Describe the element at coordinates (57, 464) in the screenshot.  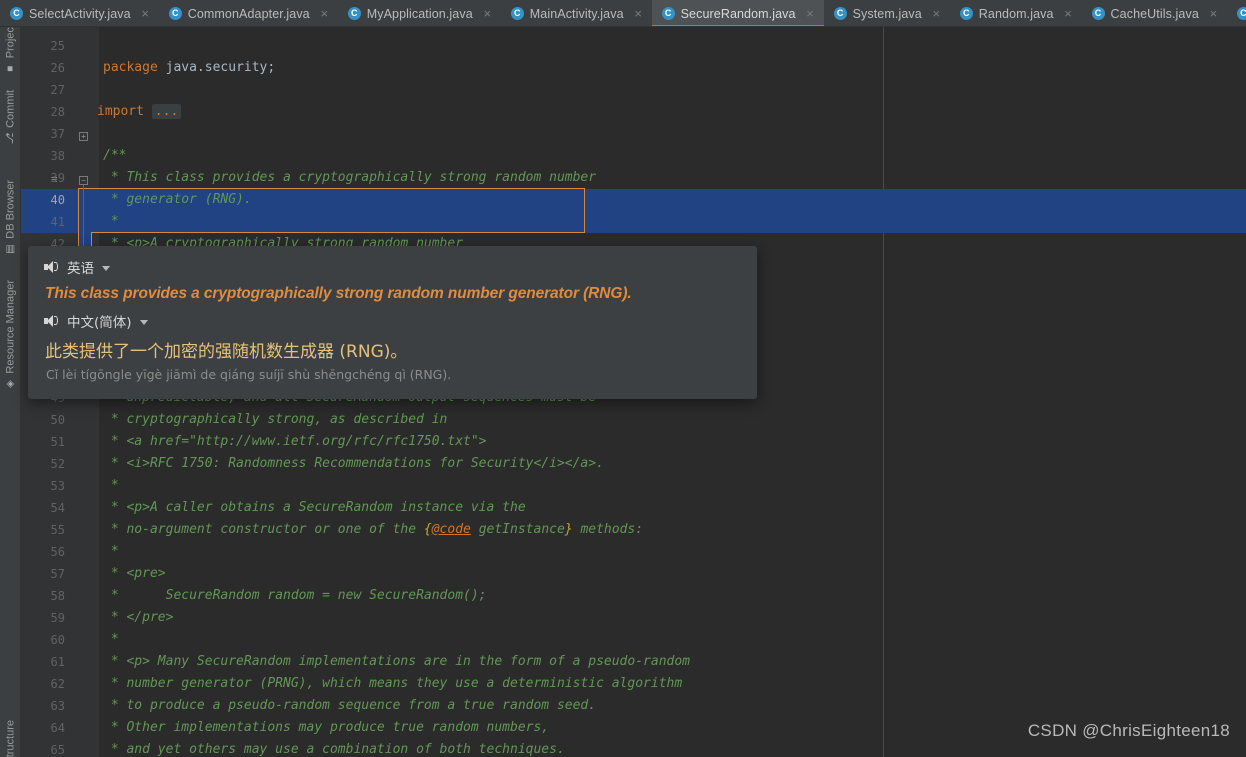
I see `line-number: 52` at that location.